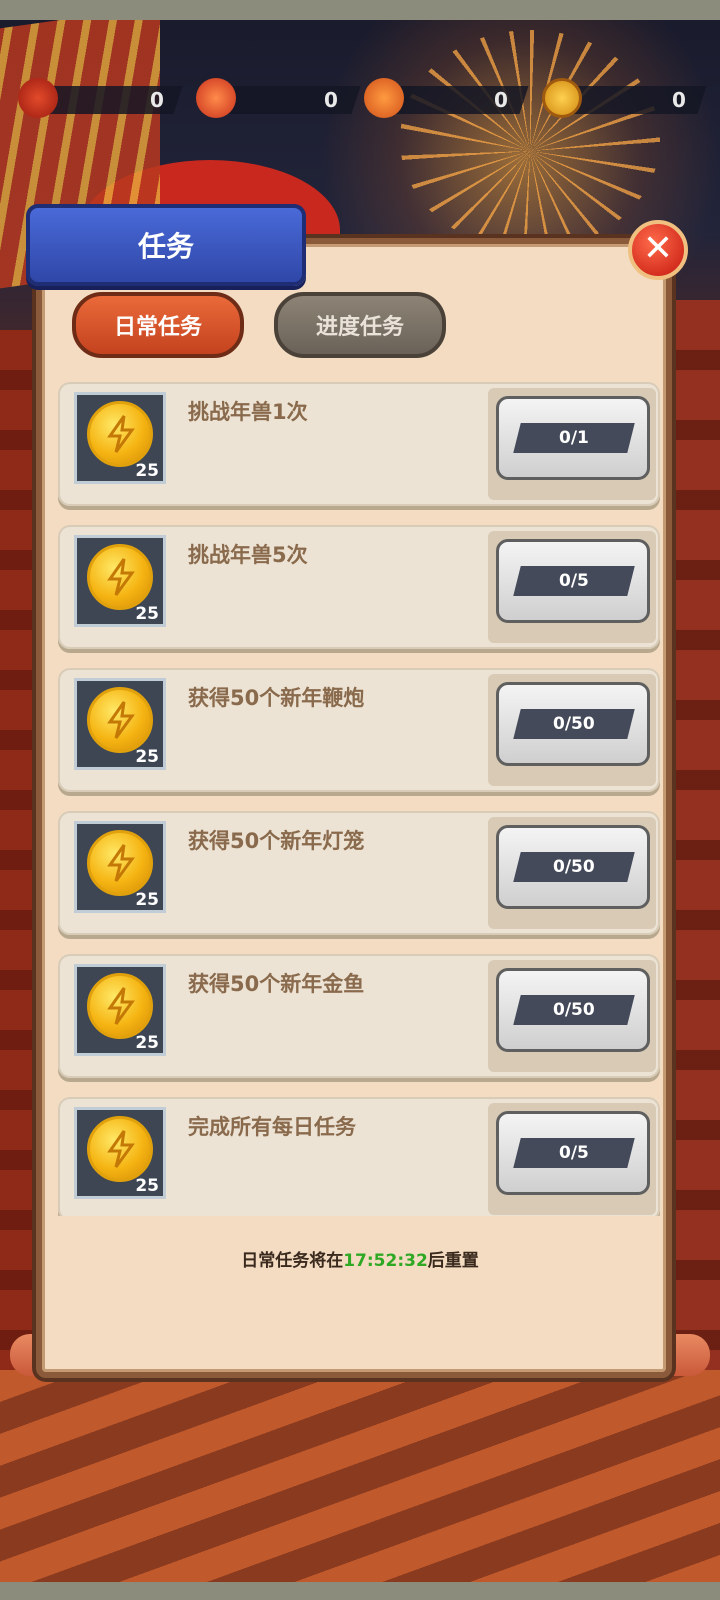 This screenshot has width=720, height=1600. I want to click on dialog-title: 任务, so click(166, 245).